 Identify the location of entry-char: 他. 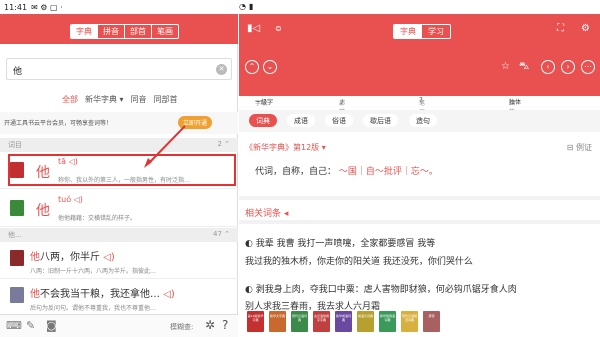
(43, 211).